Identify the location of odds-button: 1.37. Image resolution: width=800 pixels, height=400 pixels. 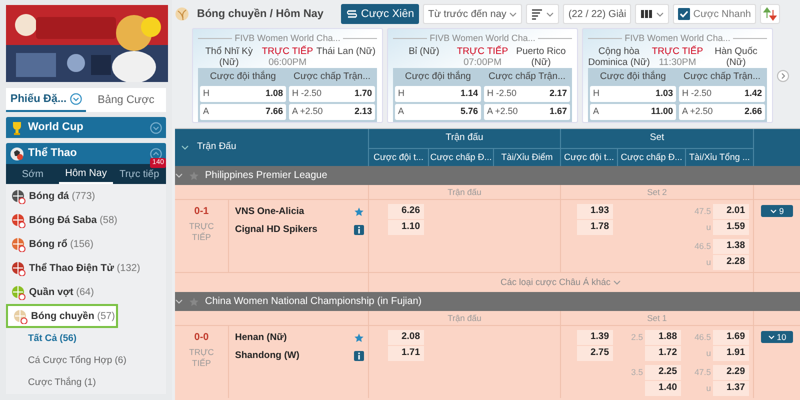
(731, 388).